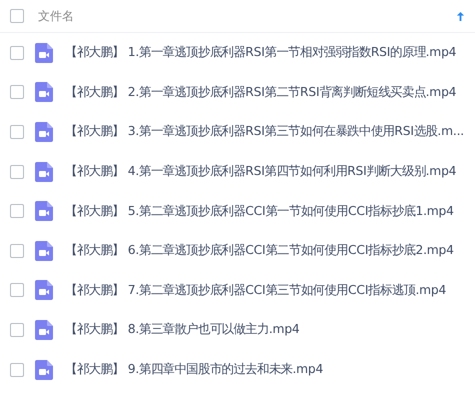 The height and width of the screenshot is (416, 475). I want to click on file-name: 【祁大鹏】 9.第四章中国股市的过去和未来.mp4, so click(194, 369).